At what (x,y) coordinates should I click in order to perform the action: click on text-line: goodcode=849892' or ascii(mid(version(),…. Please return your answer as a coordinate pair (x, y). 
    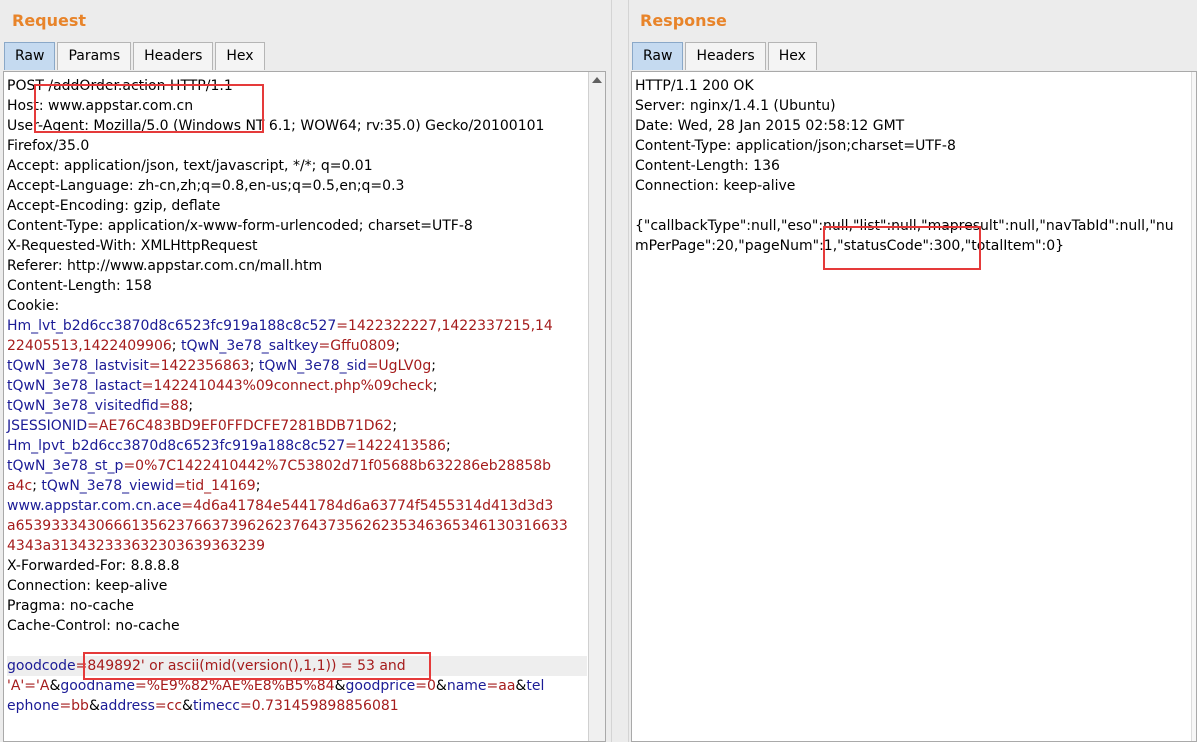
    Looking at the image, I should click on (297, 666).